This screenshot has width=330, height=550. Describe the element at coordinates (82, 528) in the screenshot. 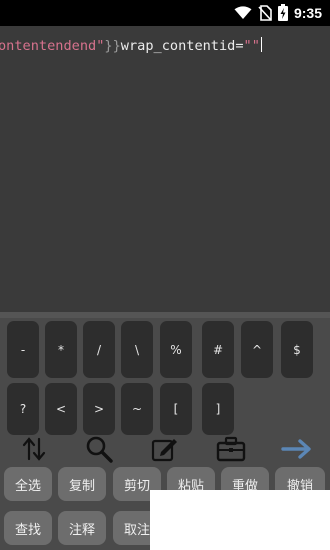

I see `comment-button: 注释` at that location.